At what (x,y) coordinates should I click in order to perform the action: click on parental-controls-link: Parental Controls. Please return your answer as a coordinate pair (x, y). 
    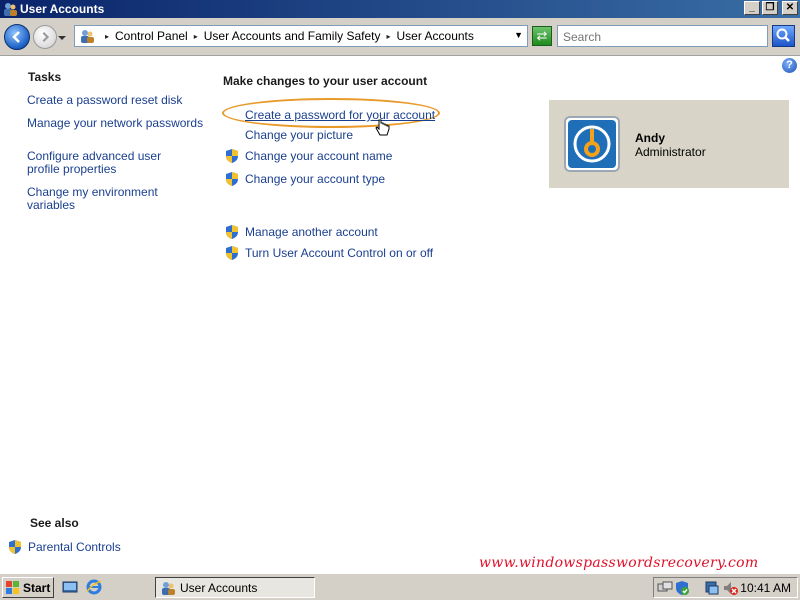
    Looking at the image, I should click on (64, 547).